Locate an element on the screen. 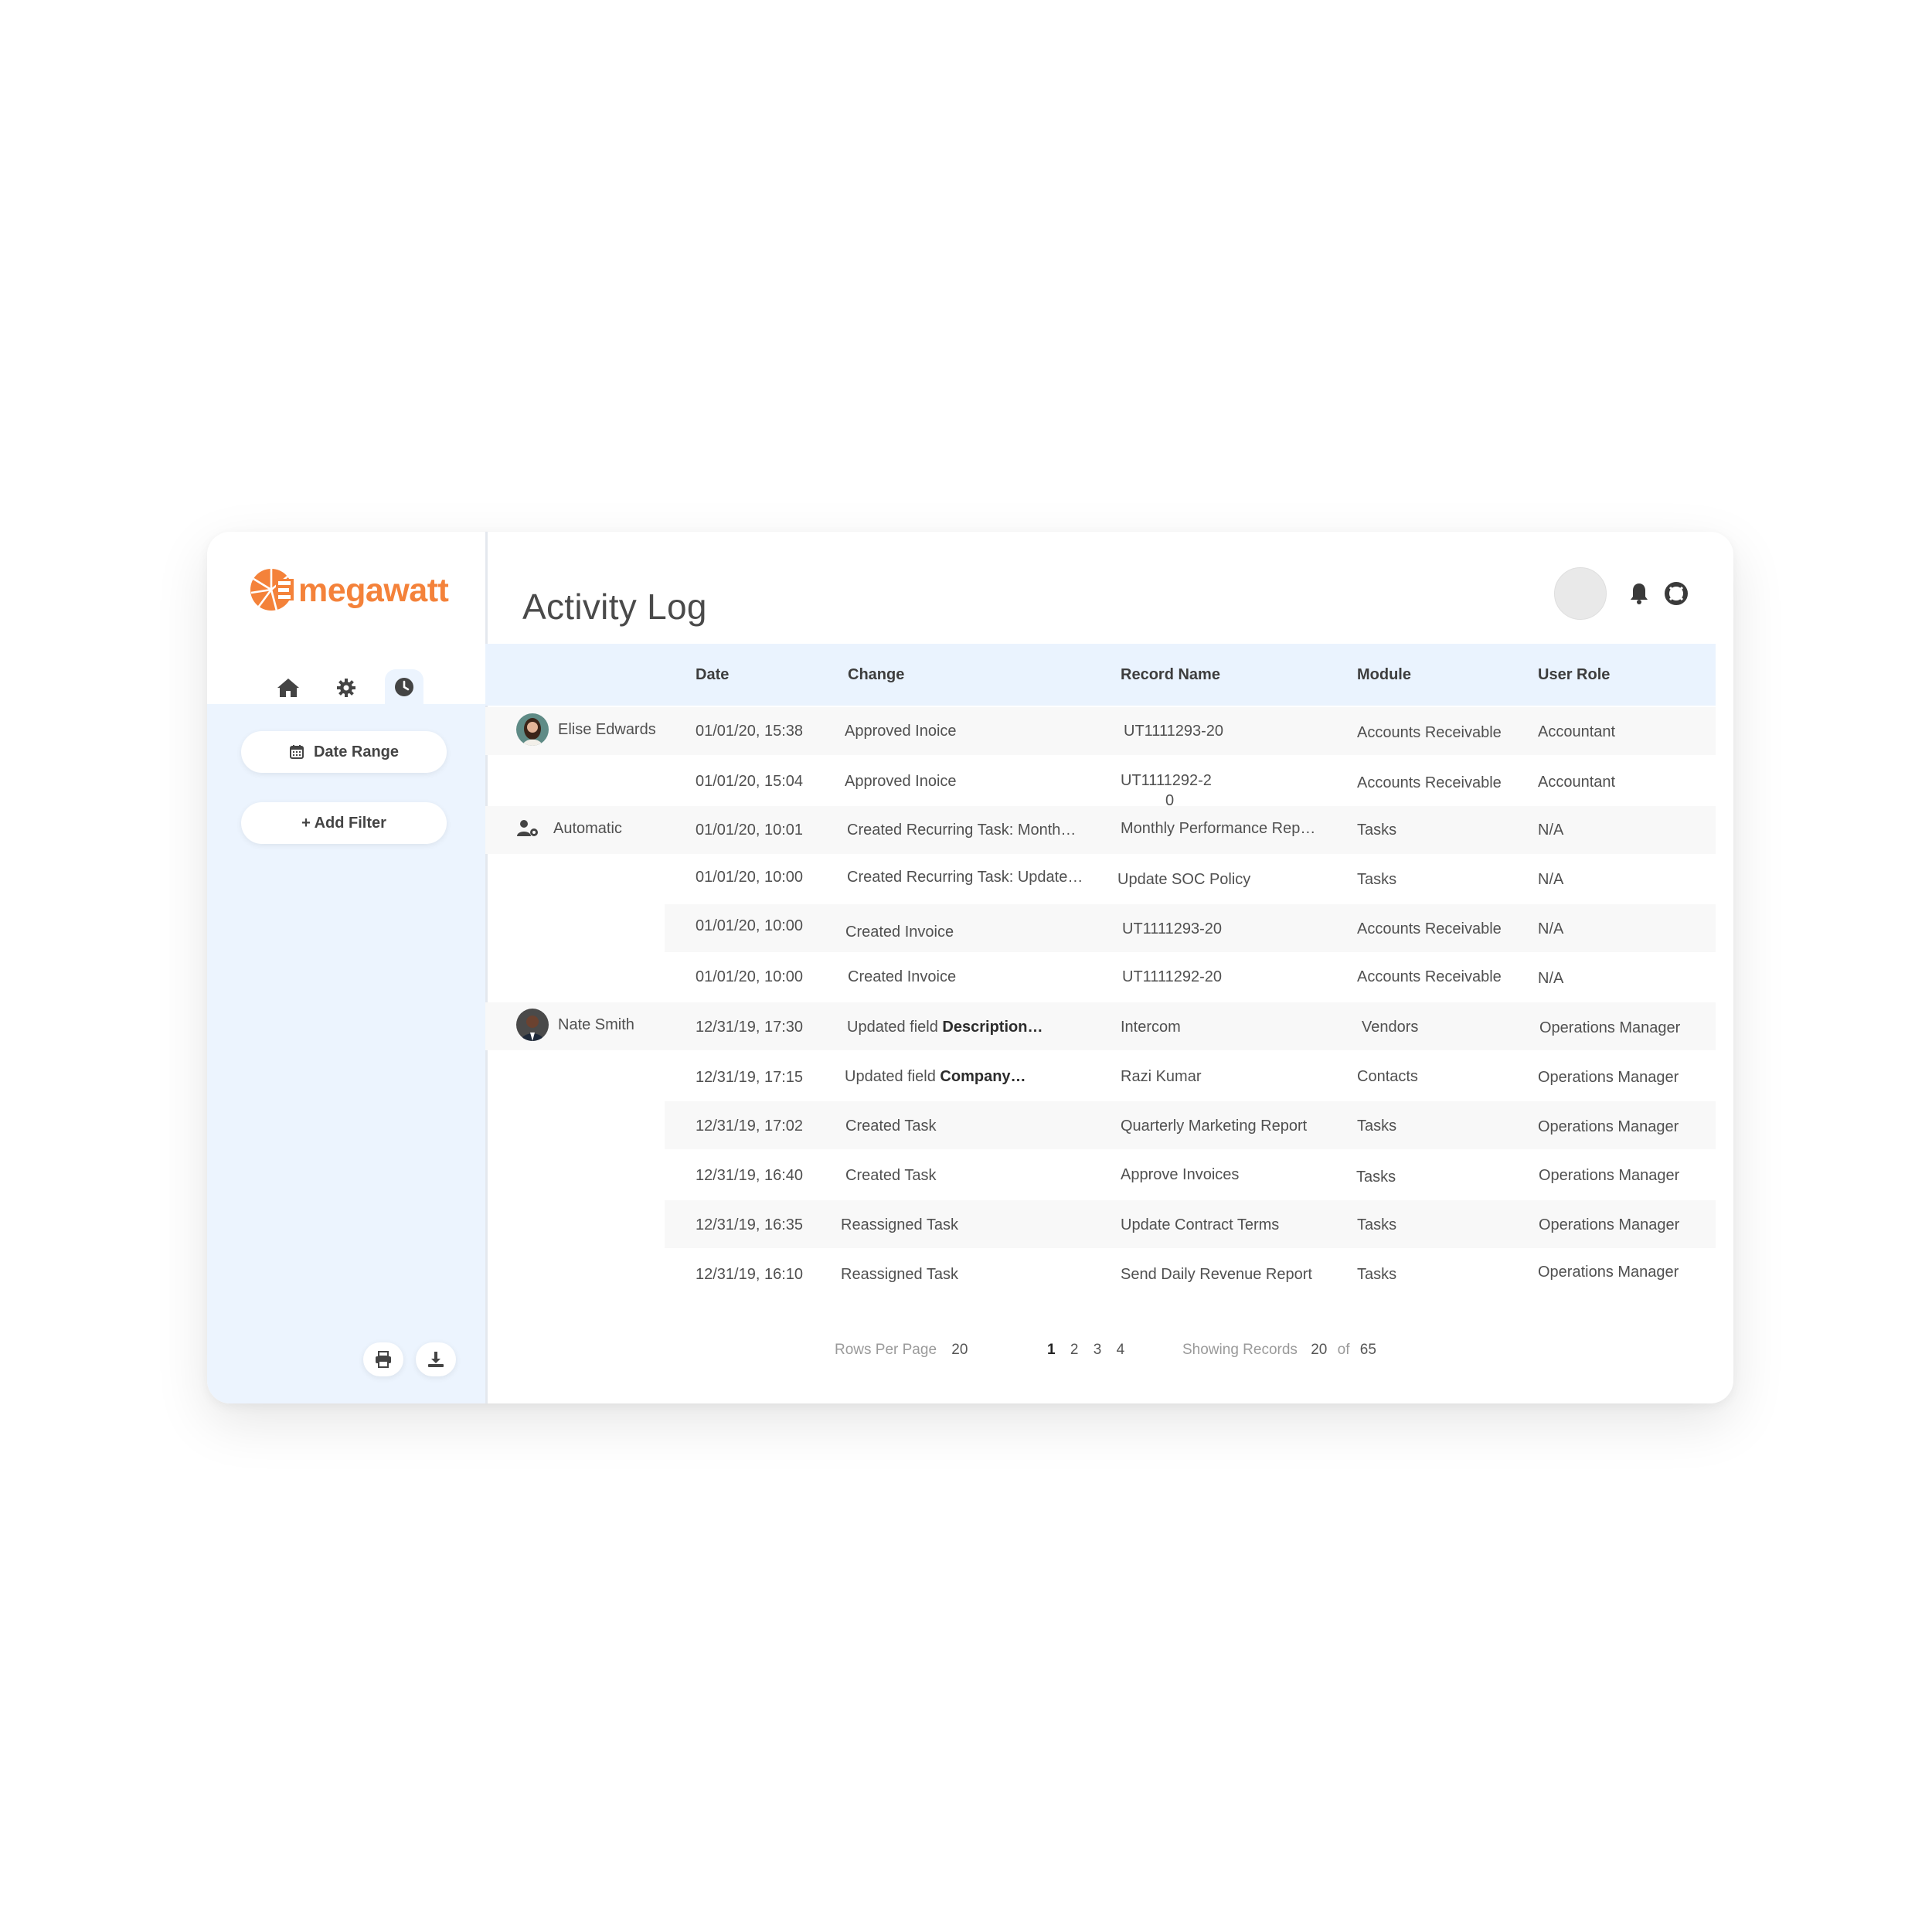 This screenshot has height=1929, width=1932. column-header-change: Change is located at coordinates (876, 675).